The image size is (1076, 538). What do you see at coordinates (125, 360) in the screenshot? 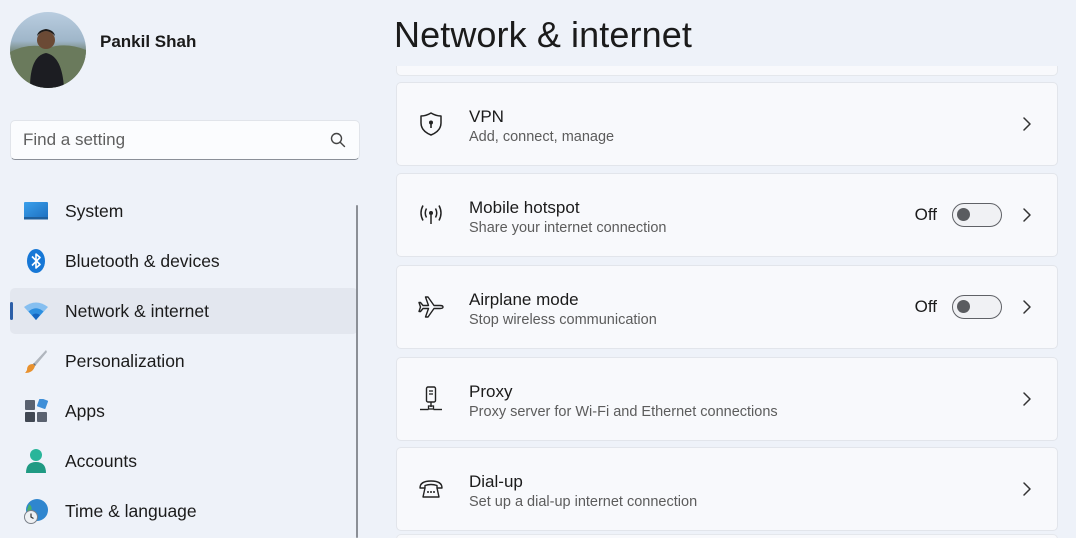
I see `sidebar-item-label: Personalization` at bounding box center [125, 360].